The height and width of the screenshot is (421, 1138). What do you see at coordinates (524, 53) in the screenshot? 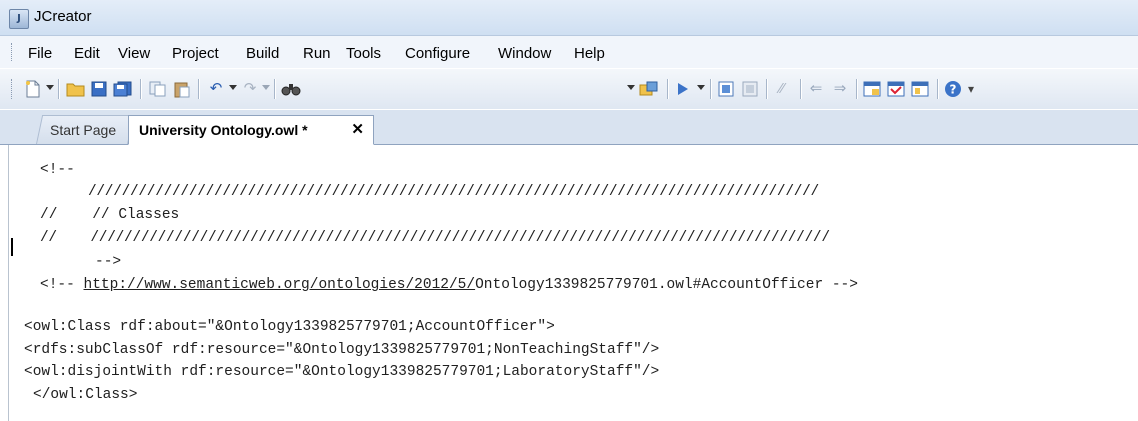
I see `menu-window: Window` at bounding box center [524, 53].